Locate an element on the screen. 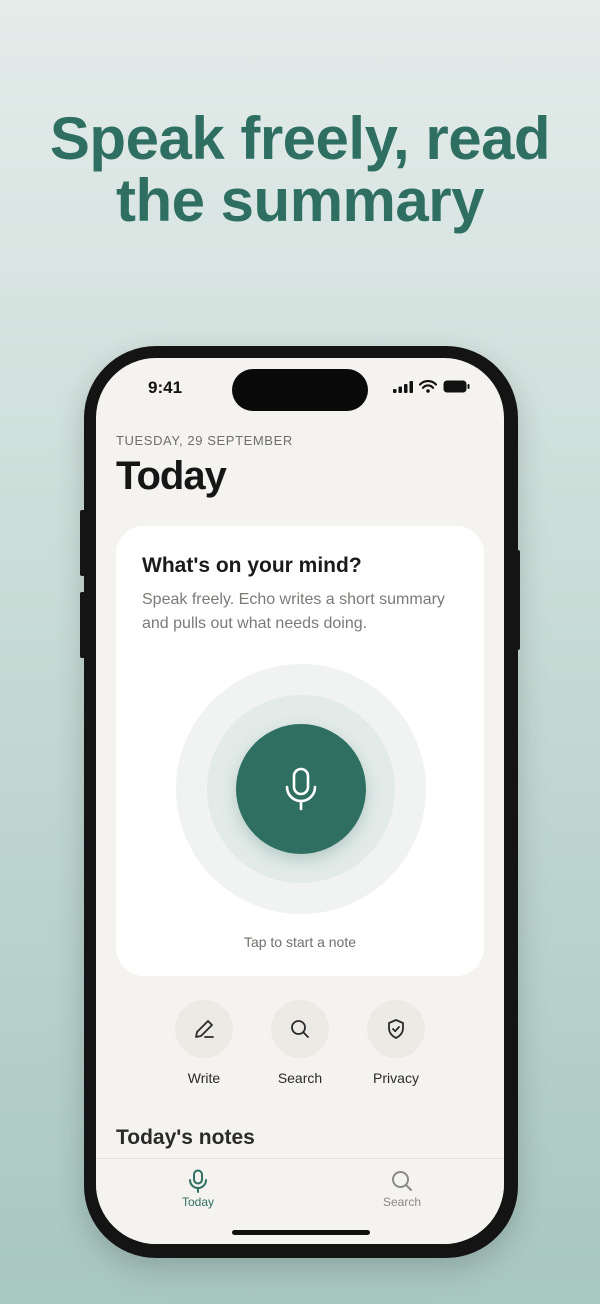 The width and height of the screenshot is (600, 1304). tab-today: Today is located at coordinates (198, 1189).